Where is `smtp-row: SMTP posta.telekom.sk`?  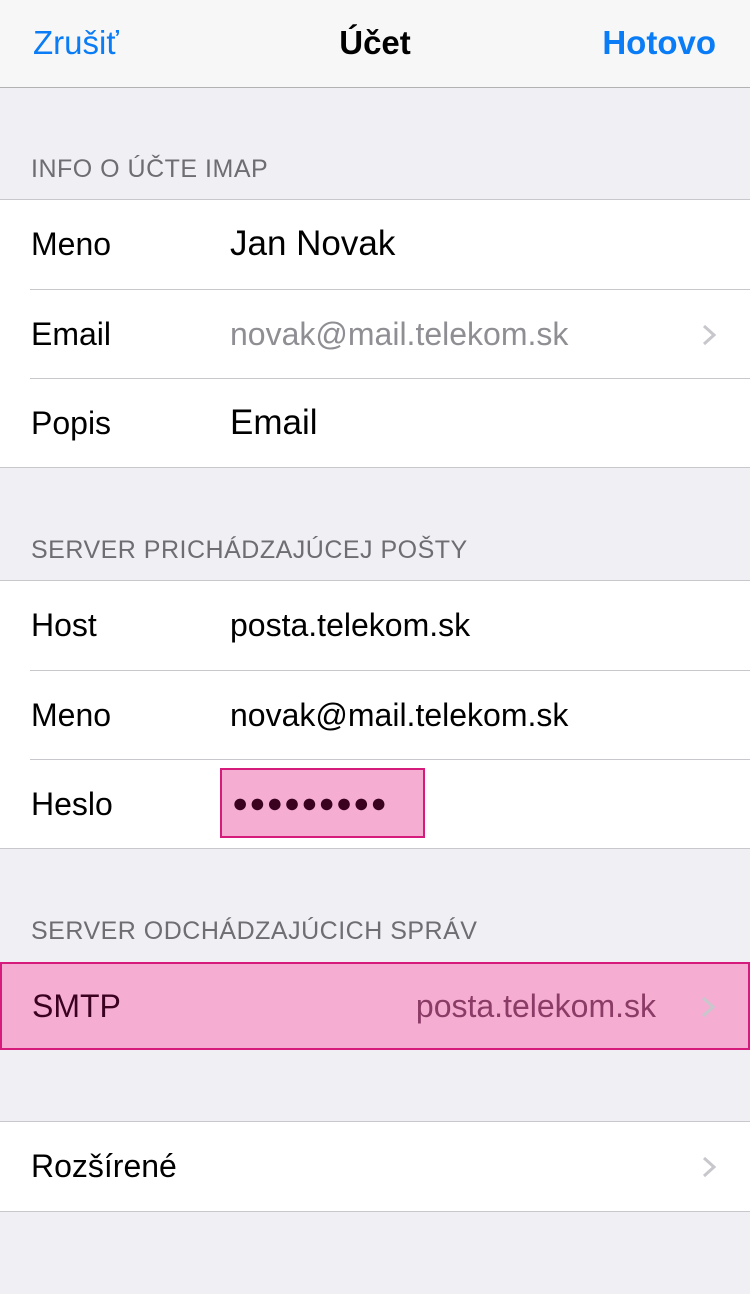 smtp-row: SMTP posta.telekom.sk is located at coordinates (375, 1006).